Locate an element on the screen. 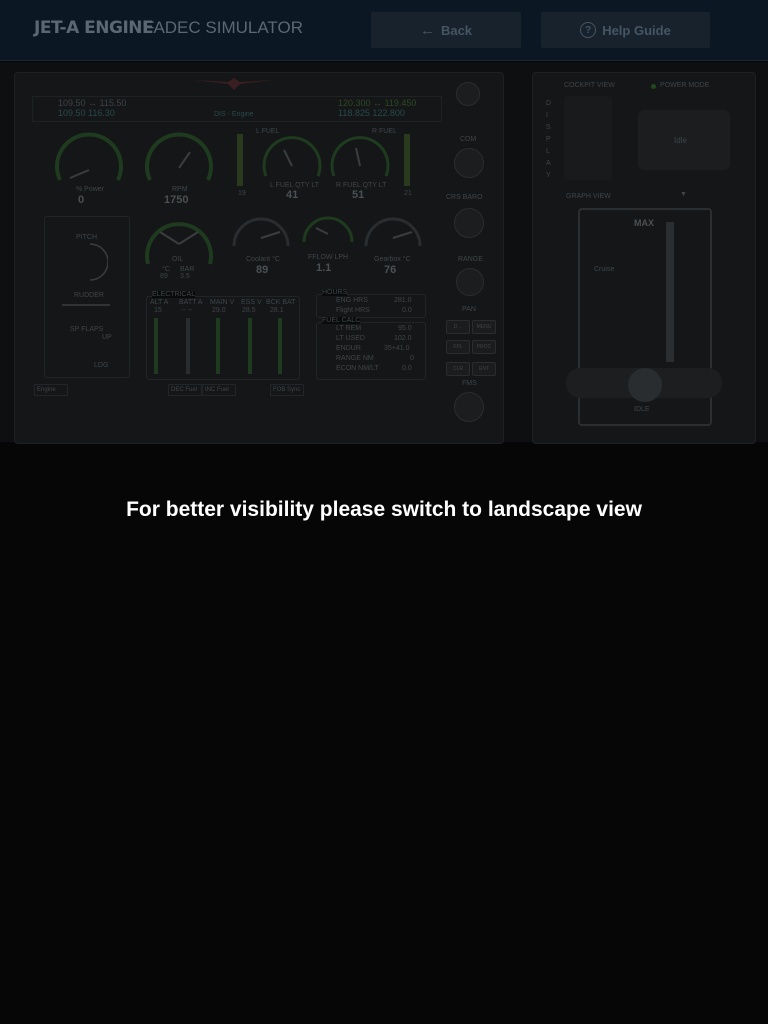  fuel-calc-label-2: LT USED is located at coordinates (350, 338).